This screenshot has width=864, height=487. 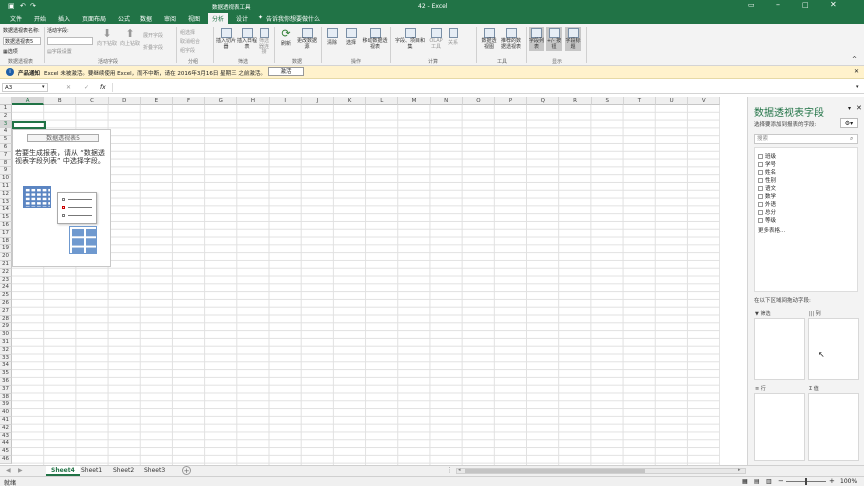 I want to click on field-settings-button: ▤字段设置, so click(x=59, y=51).